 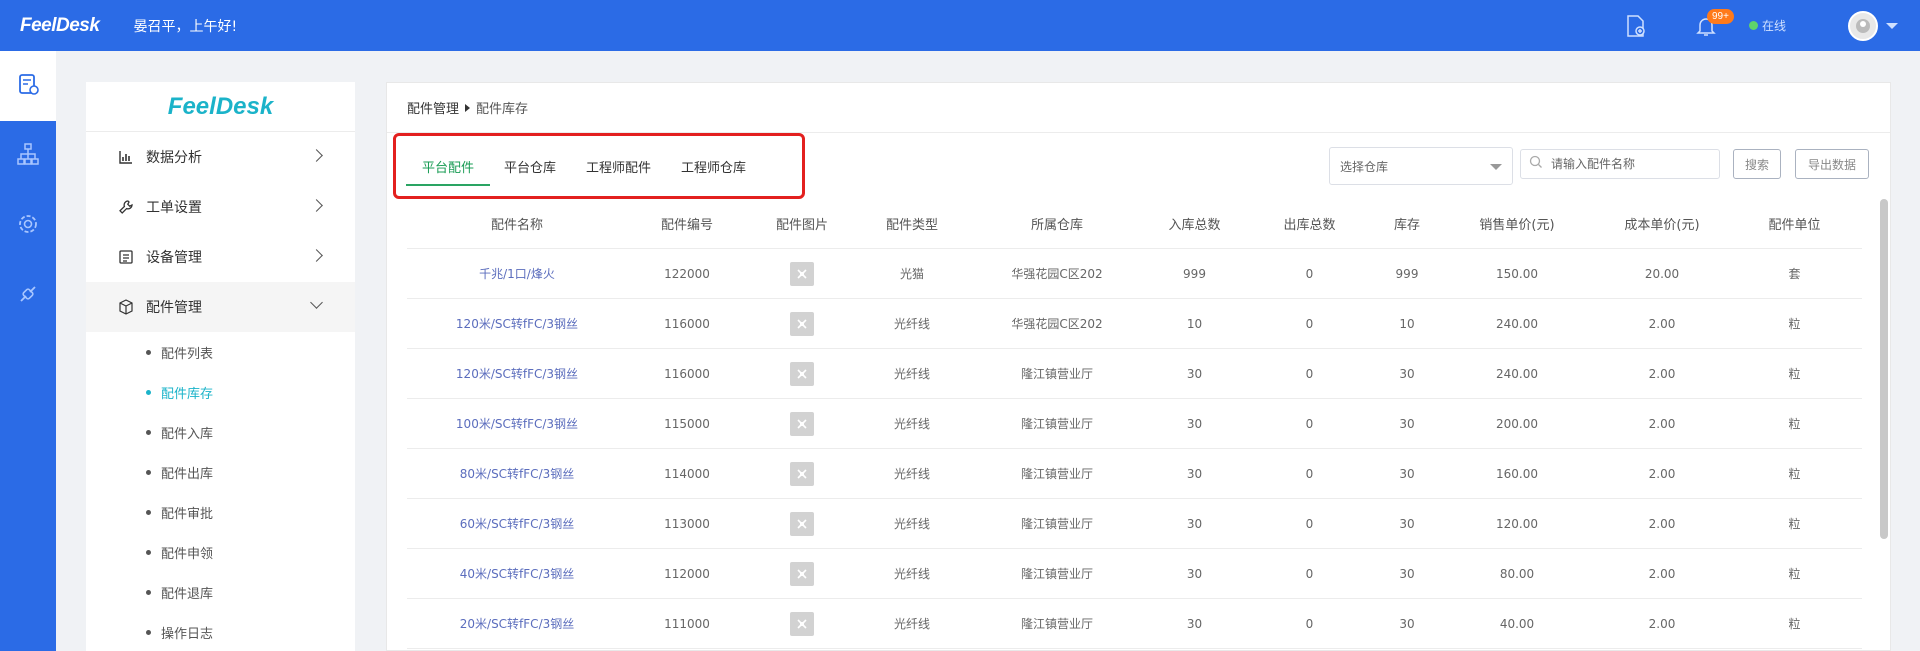 What do you see at coordinates (517, 473) in the screenshot?
I see `part-name-cell: 80米/SC转fFC/3钢丝` at bounding box center [517, 473].